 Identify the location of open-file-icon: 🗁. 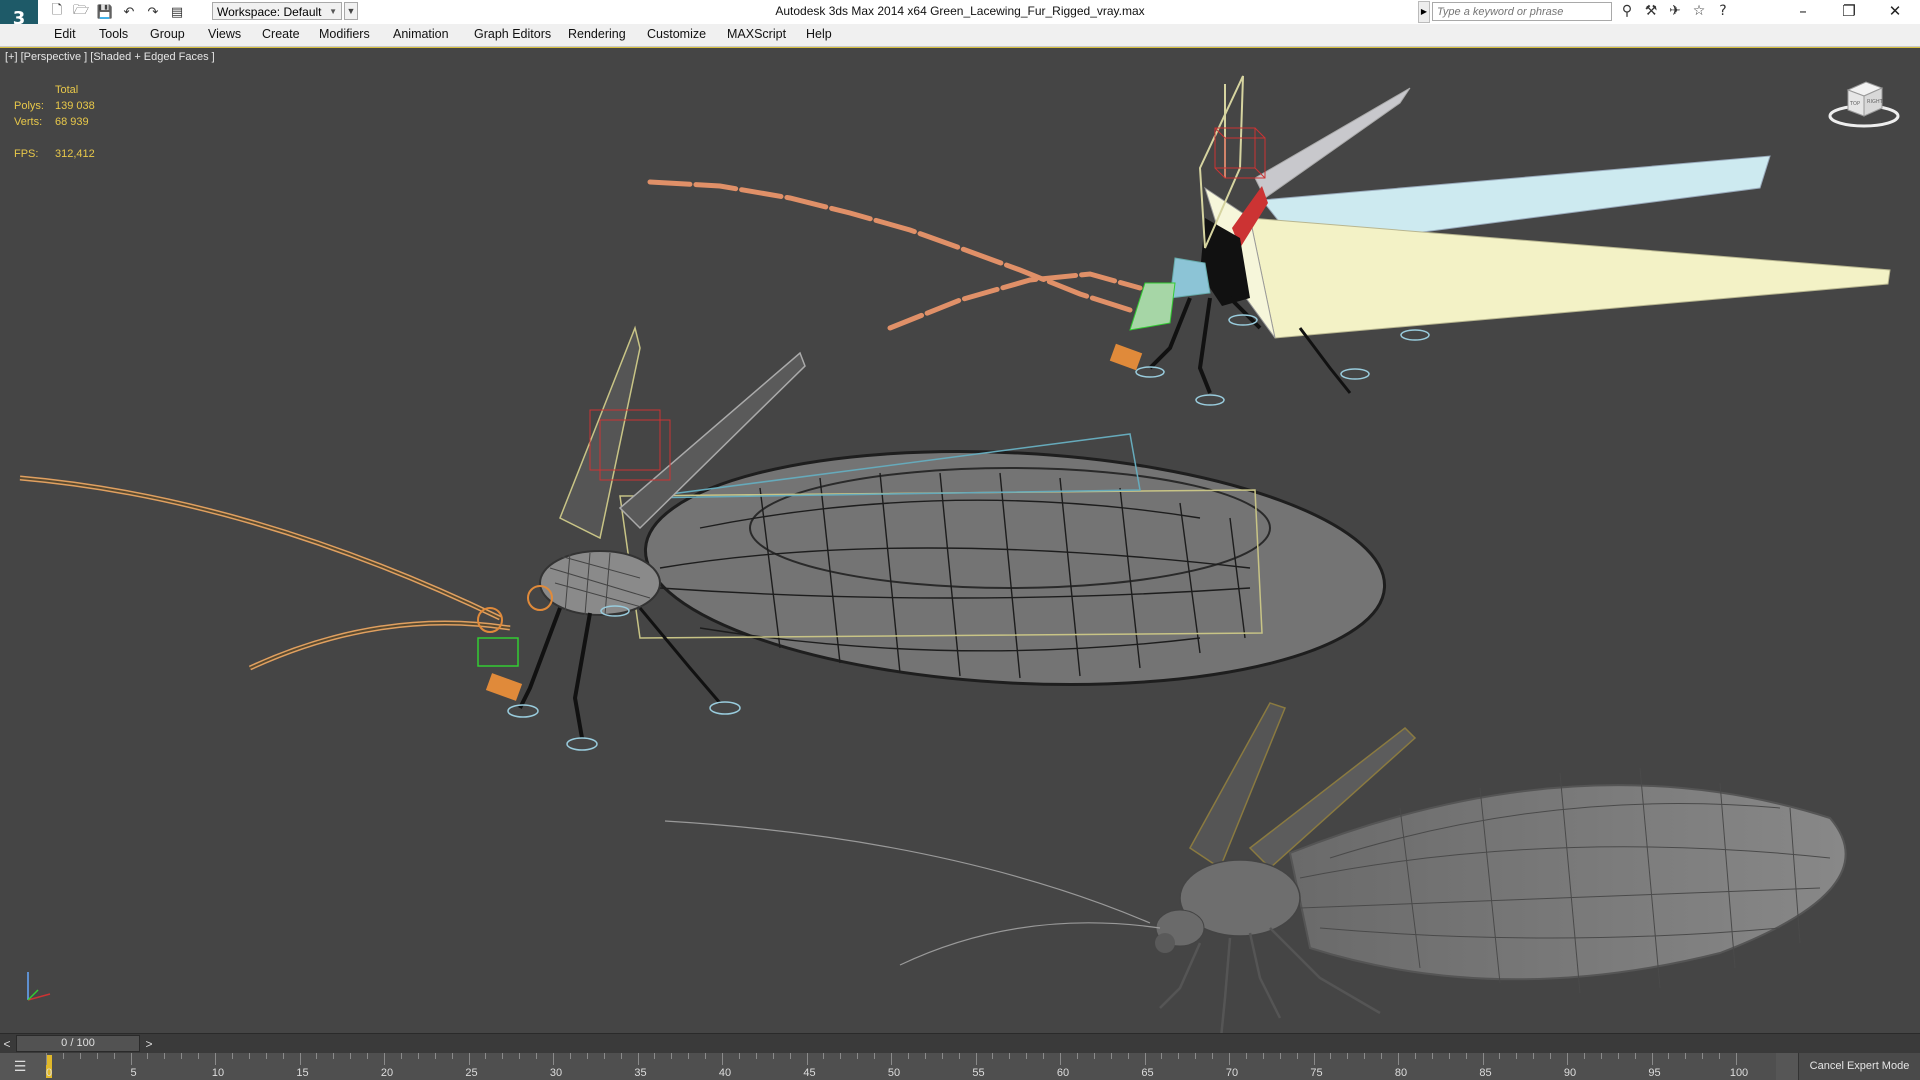
(81, 12).